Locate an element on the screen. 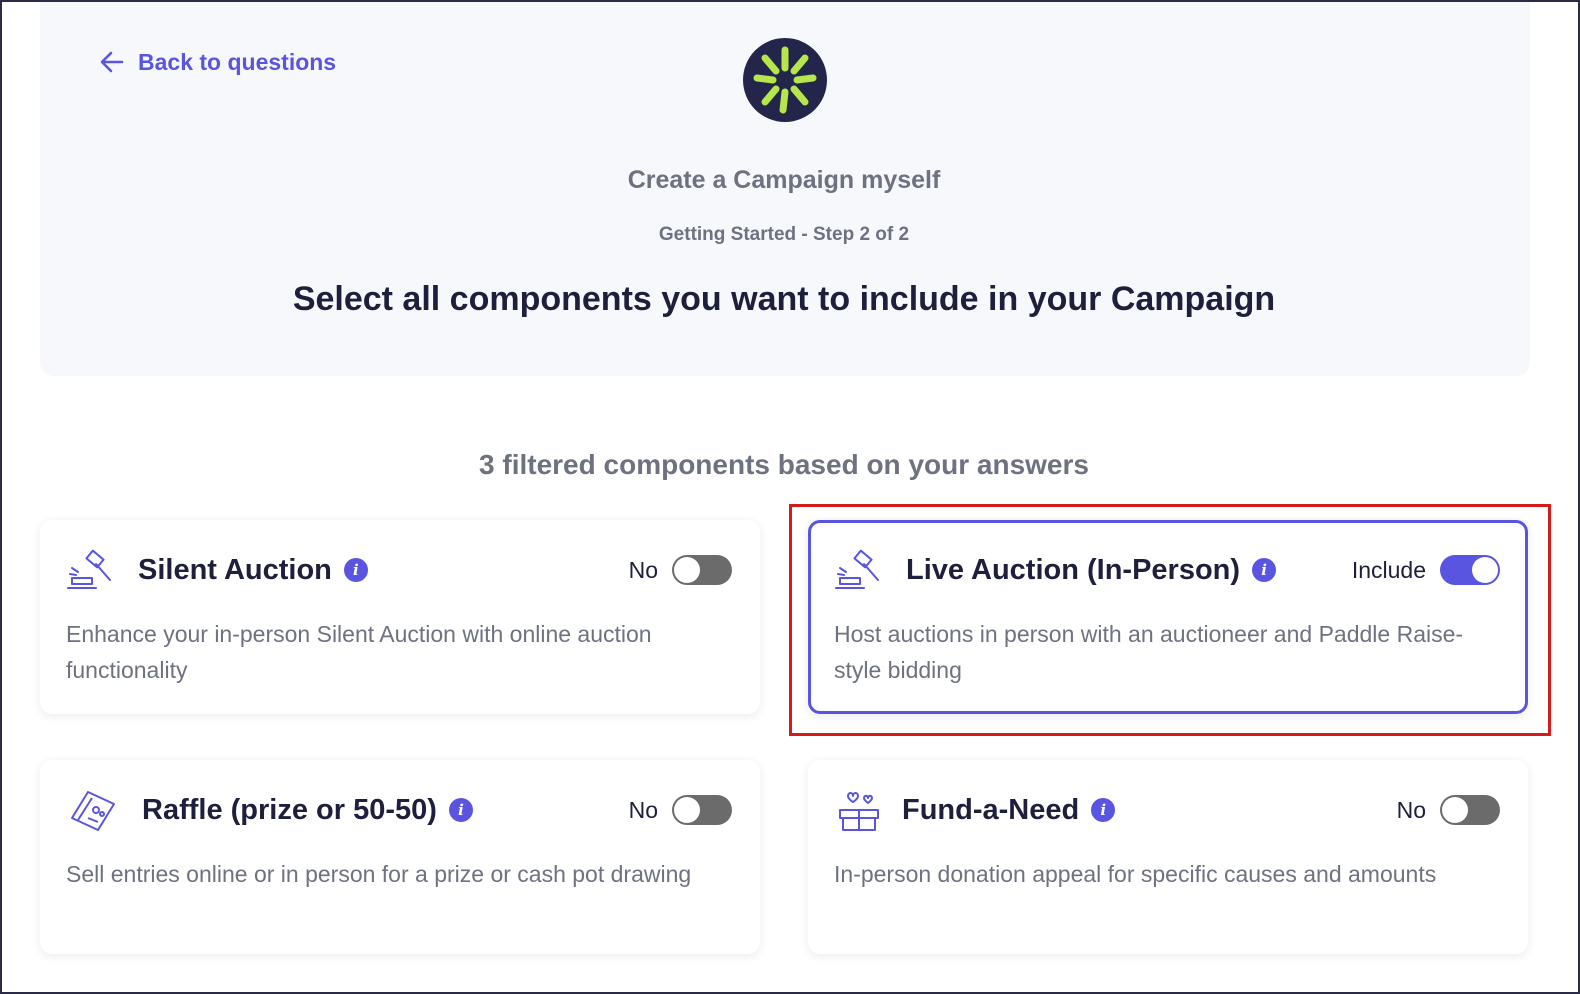 The image size is (1580, 994). toggle-label: Include is located at coordinates (1388, 569).